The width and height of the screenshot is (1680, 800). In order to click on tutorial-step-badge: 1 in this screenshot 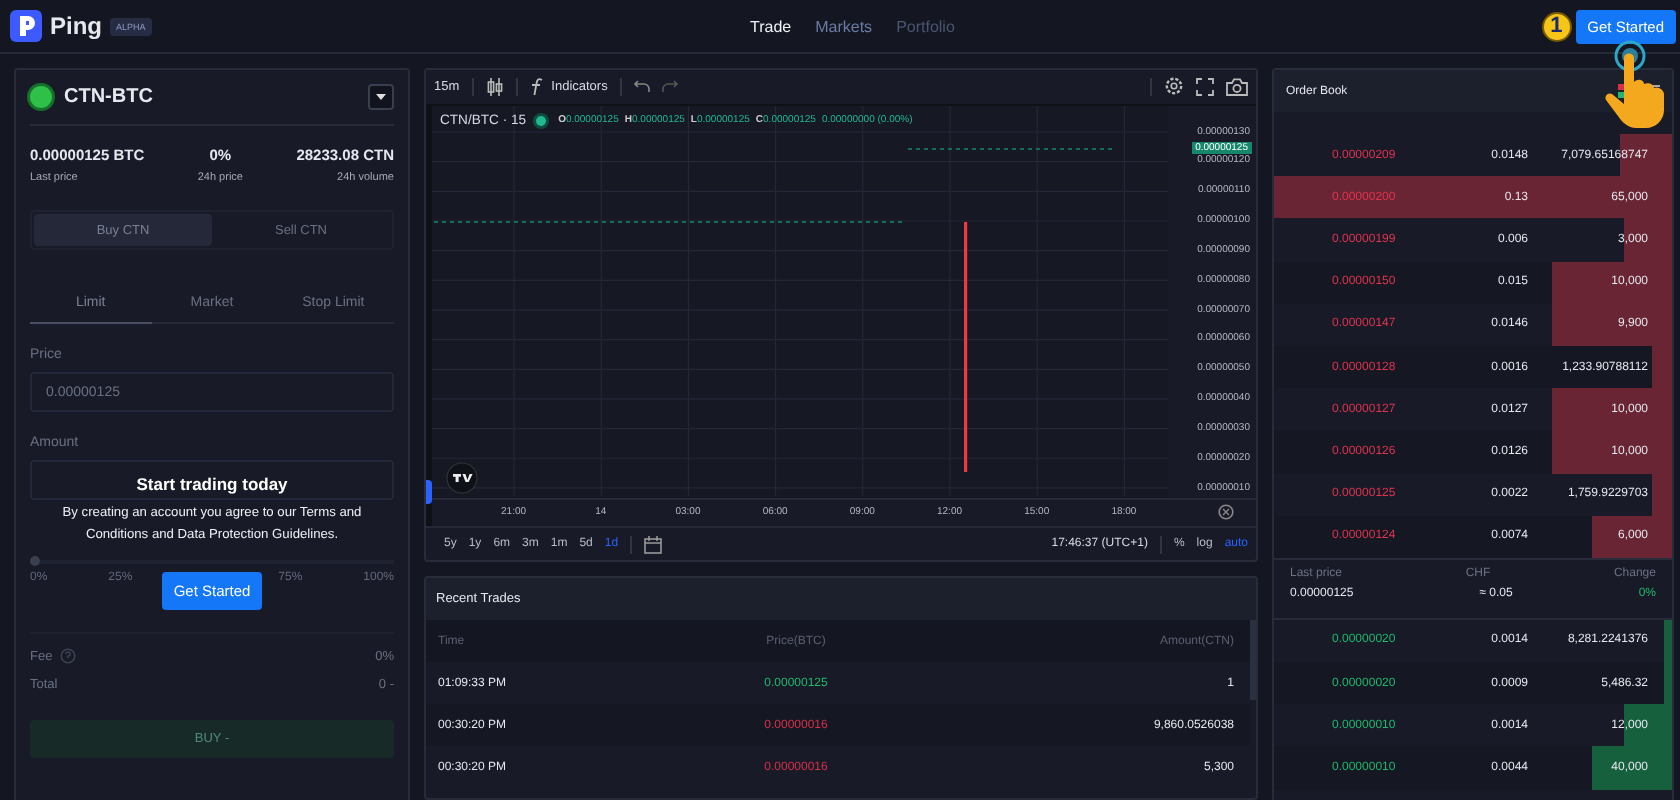, I will do `click(1556, 26)`.